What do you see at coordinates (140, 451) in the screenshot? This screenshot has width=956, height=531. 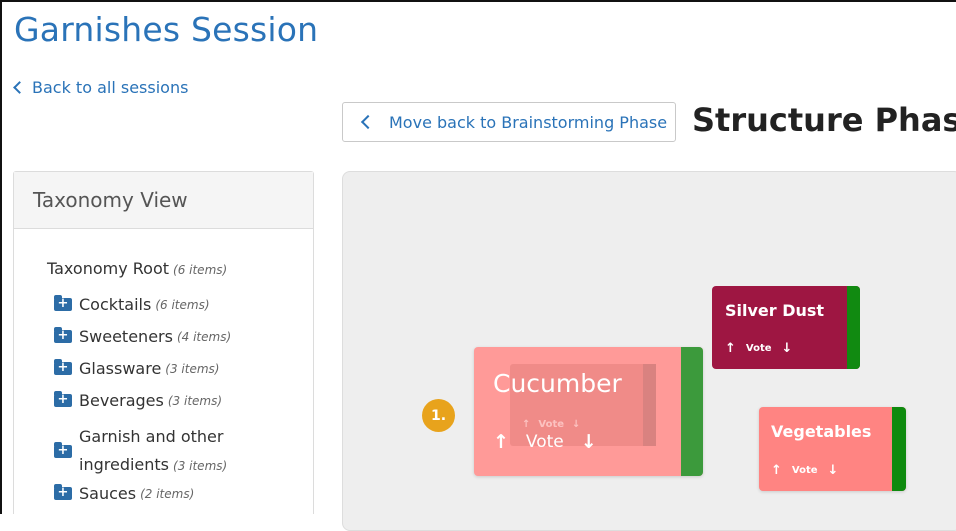 I see `tax-item-garnish-and-other-ingredients: Garnish and other ingredients(3 items)` at bounding box center [140, 451].